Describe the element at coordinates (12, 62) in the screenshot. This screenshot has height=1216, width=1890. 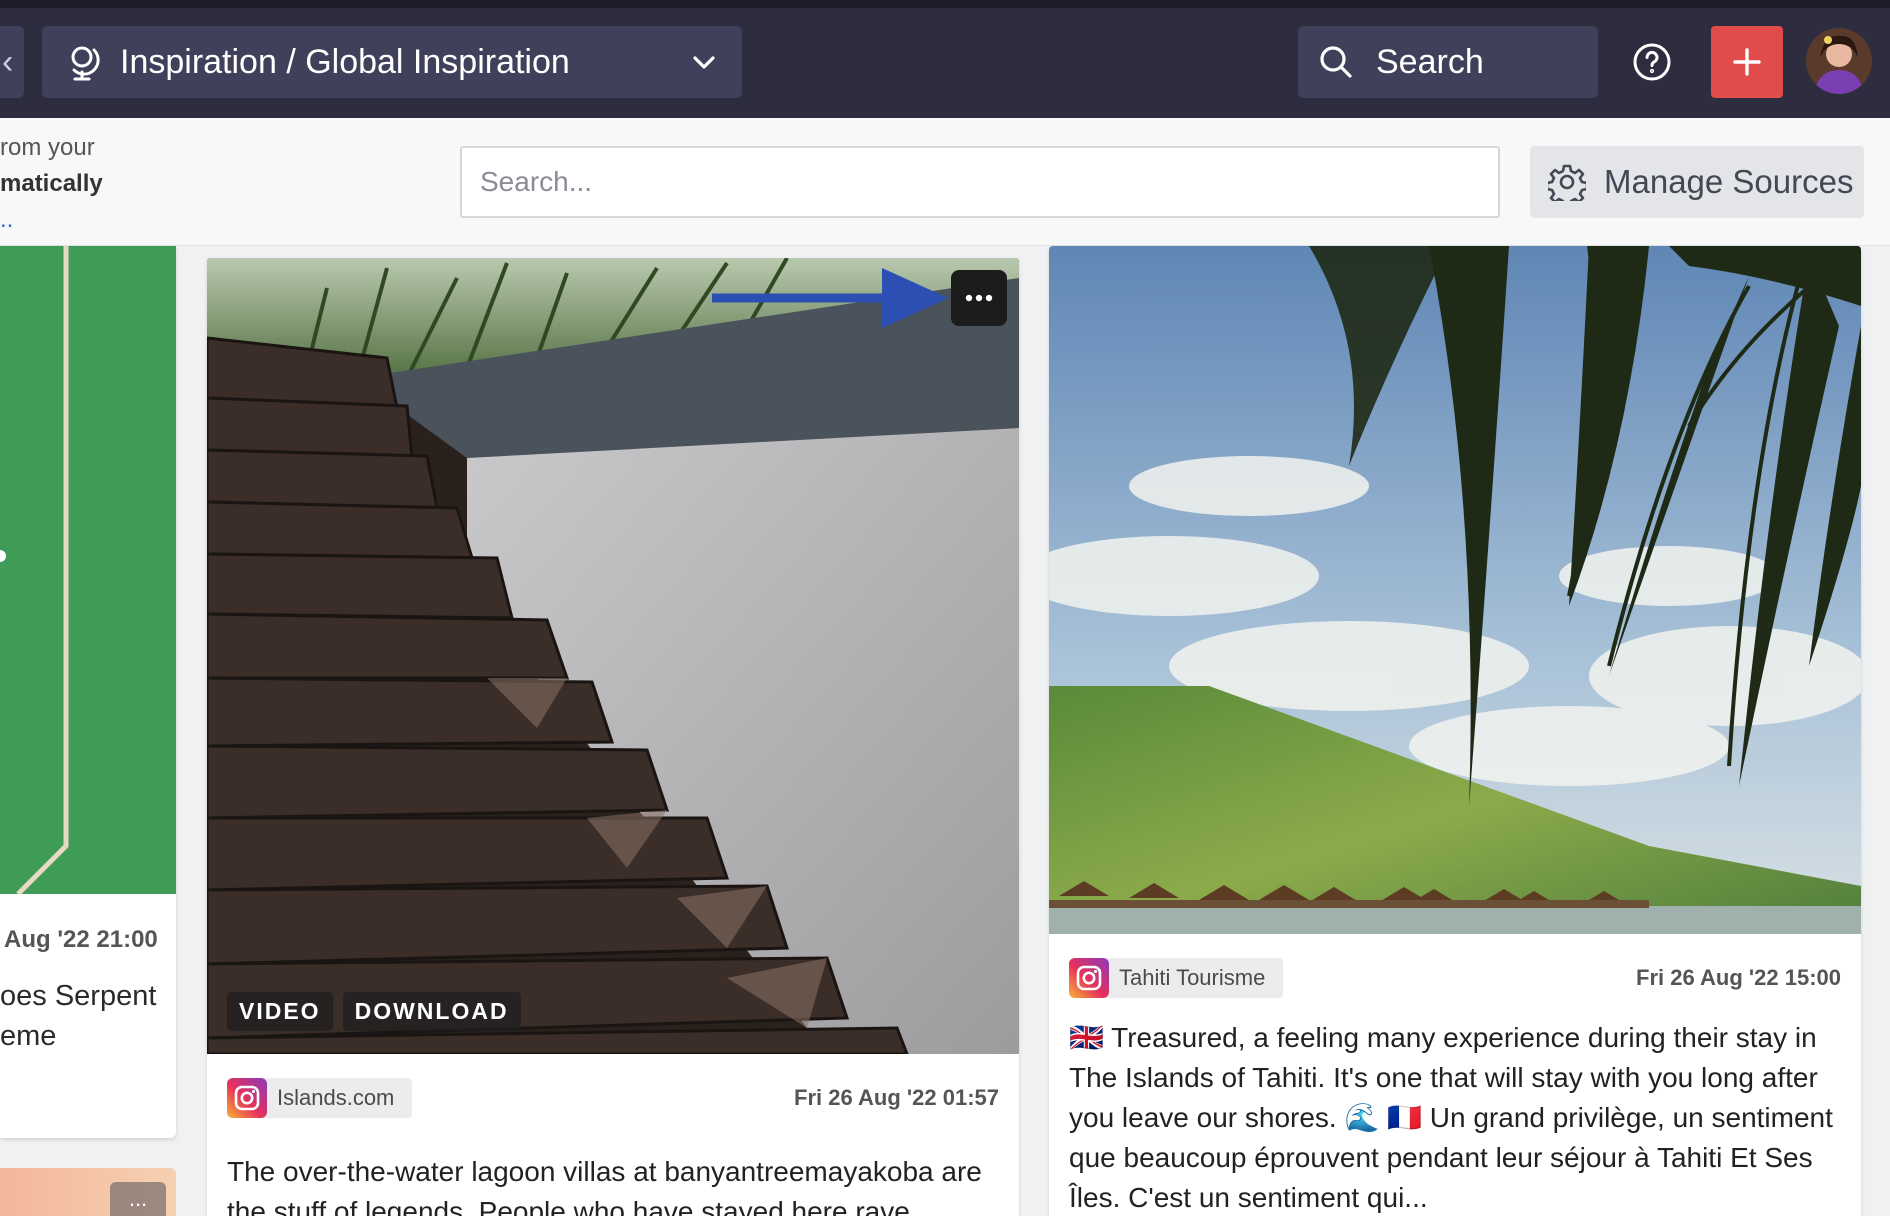
I see `back-tab: ‹` at that location.